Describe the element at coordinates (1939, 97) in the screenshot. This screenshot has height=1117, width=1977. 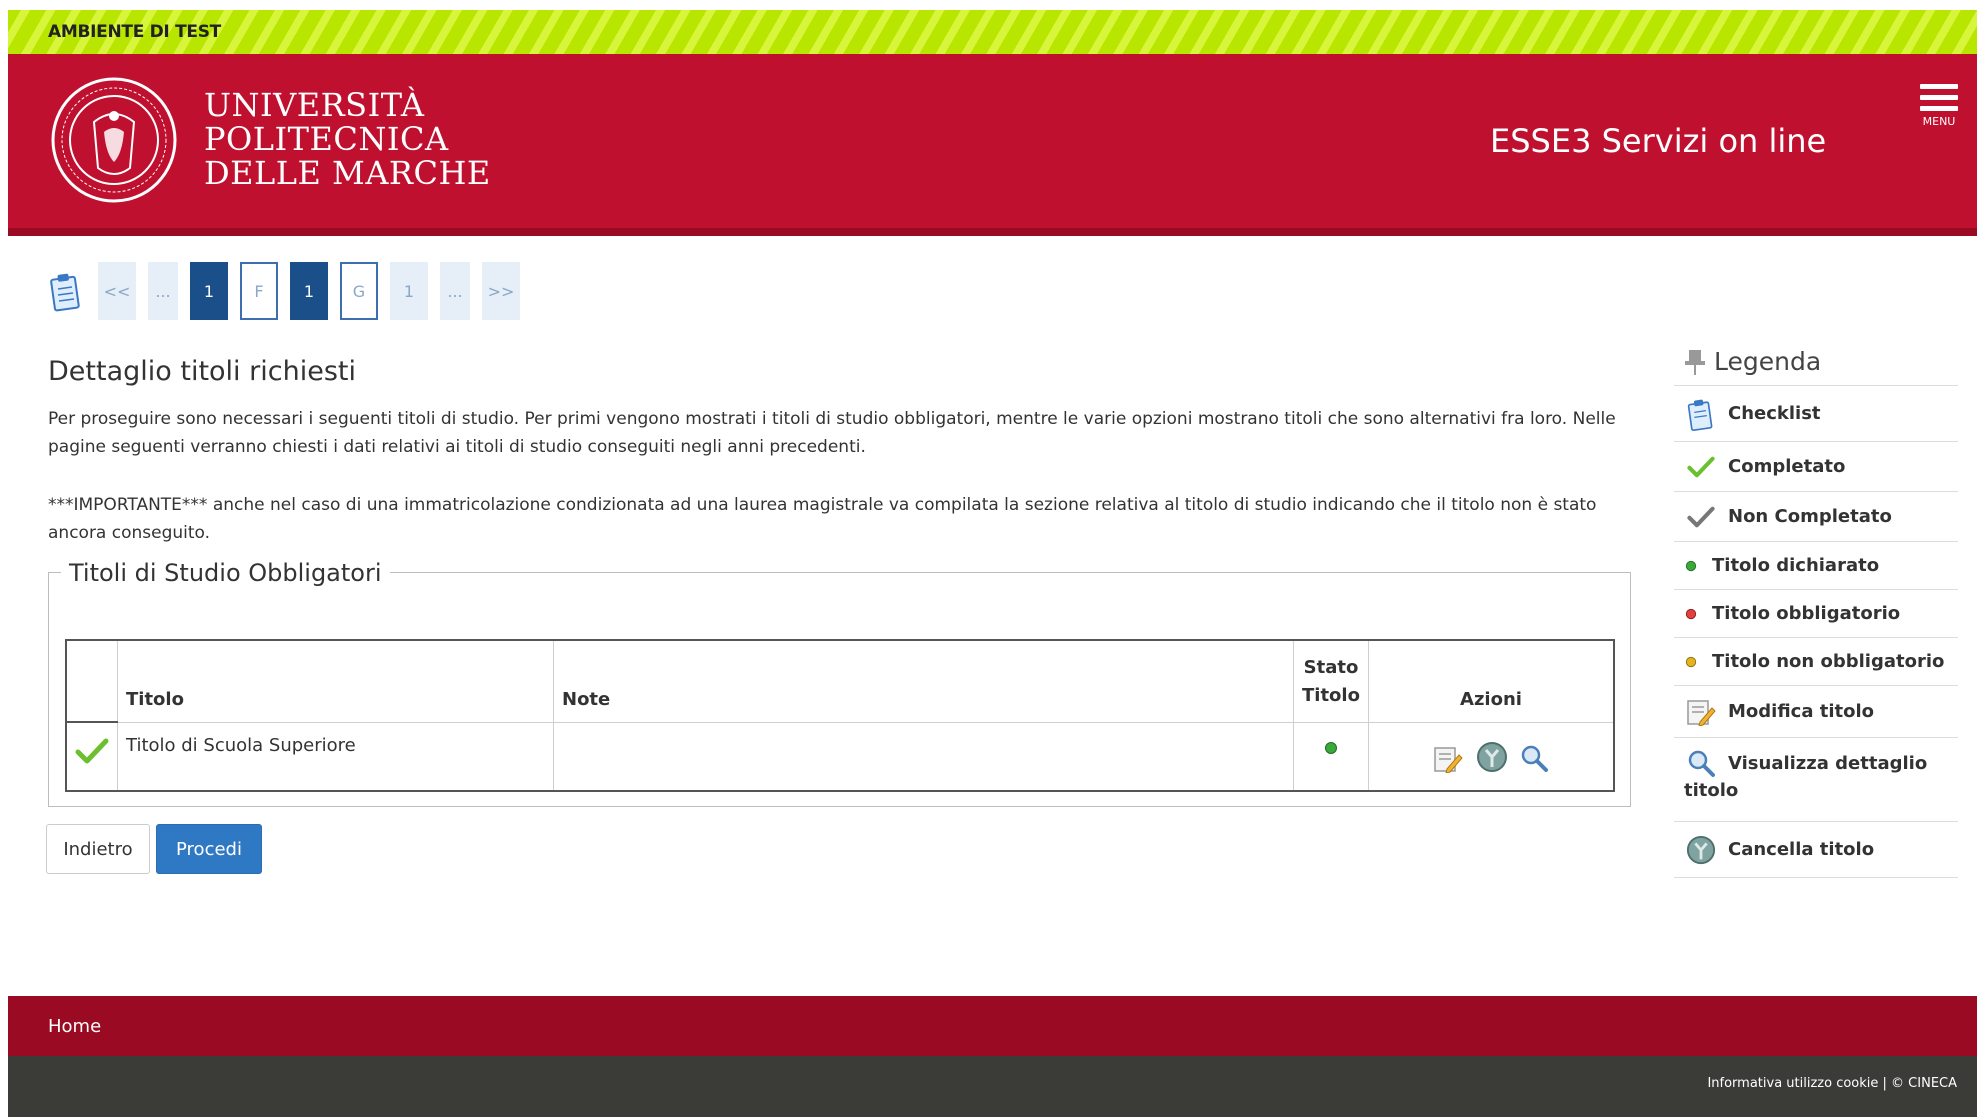
I see `hamburger-icon` at that location.